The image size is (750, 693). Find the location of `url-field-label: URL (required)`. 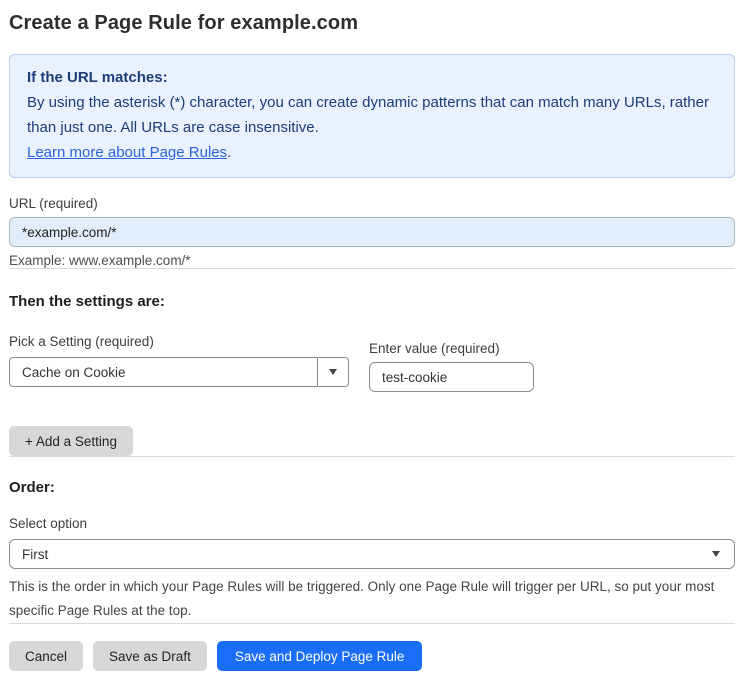

url-field-label: URL (required) is located at coordinates (53, 203).